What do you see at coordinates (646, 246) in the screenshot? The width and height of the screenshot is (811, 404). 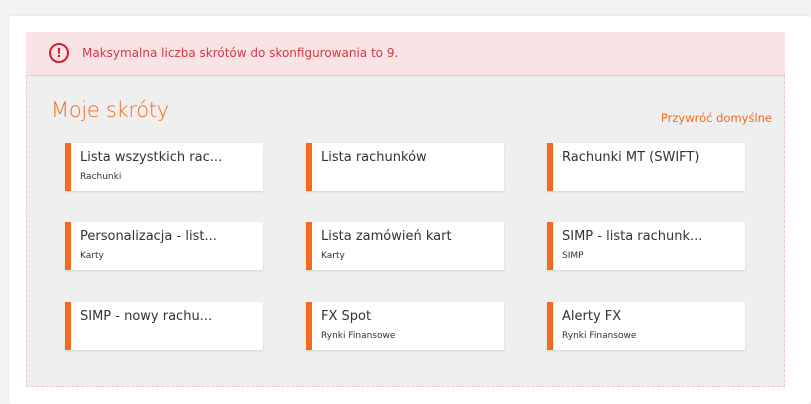 I see `shortcut-tile: SIMP - lista rachunk... SIMP` at bounding box center [646, 246].